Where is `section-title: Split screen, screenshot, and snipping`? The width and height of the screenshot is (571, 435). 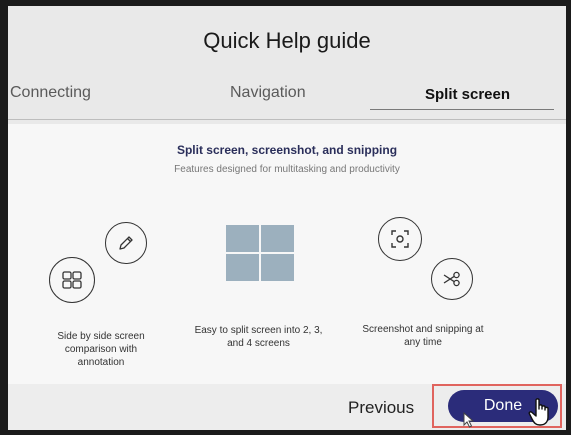
section-title: Split screen, screenshot, and snipping is located at coordinates (287, 150).